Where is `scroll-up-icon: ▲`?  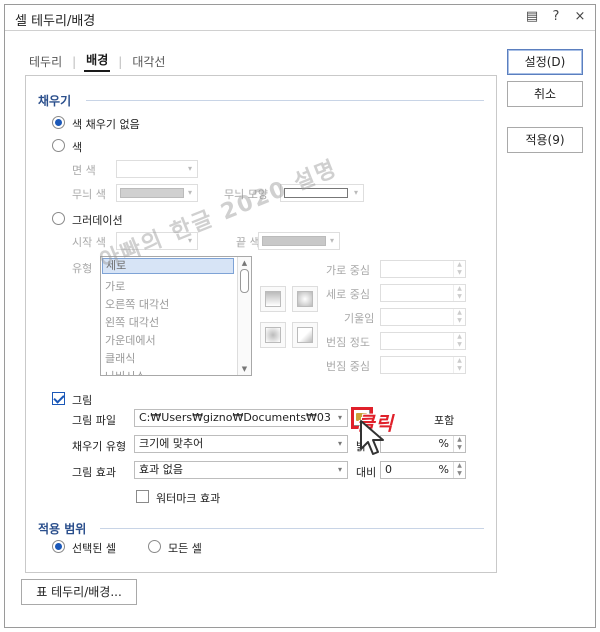
scroll-up-icon: ▲ is located at coordinates (244, 263).